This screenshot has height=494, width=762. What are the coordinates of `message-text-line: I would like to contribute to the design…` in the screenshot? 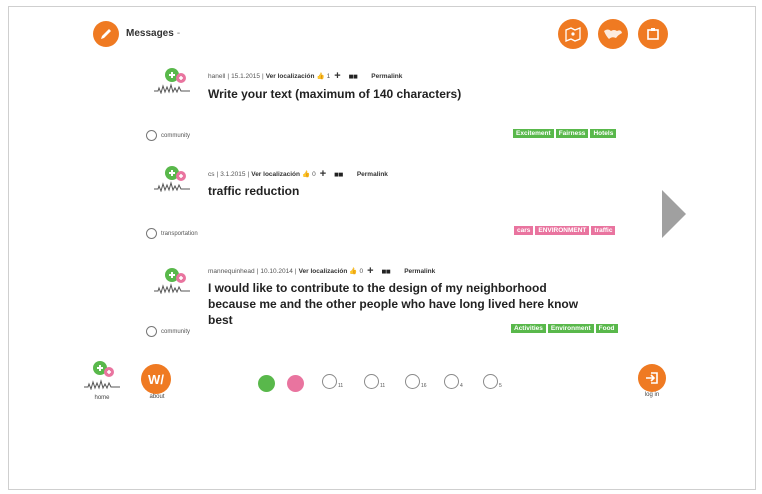 It's located at (377, 288).